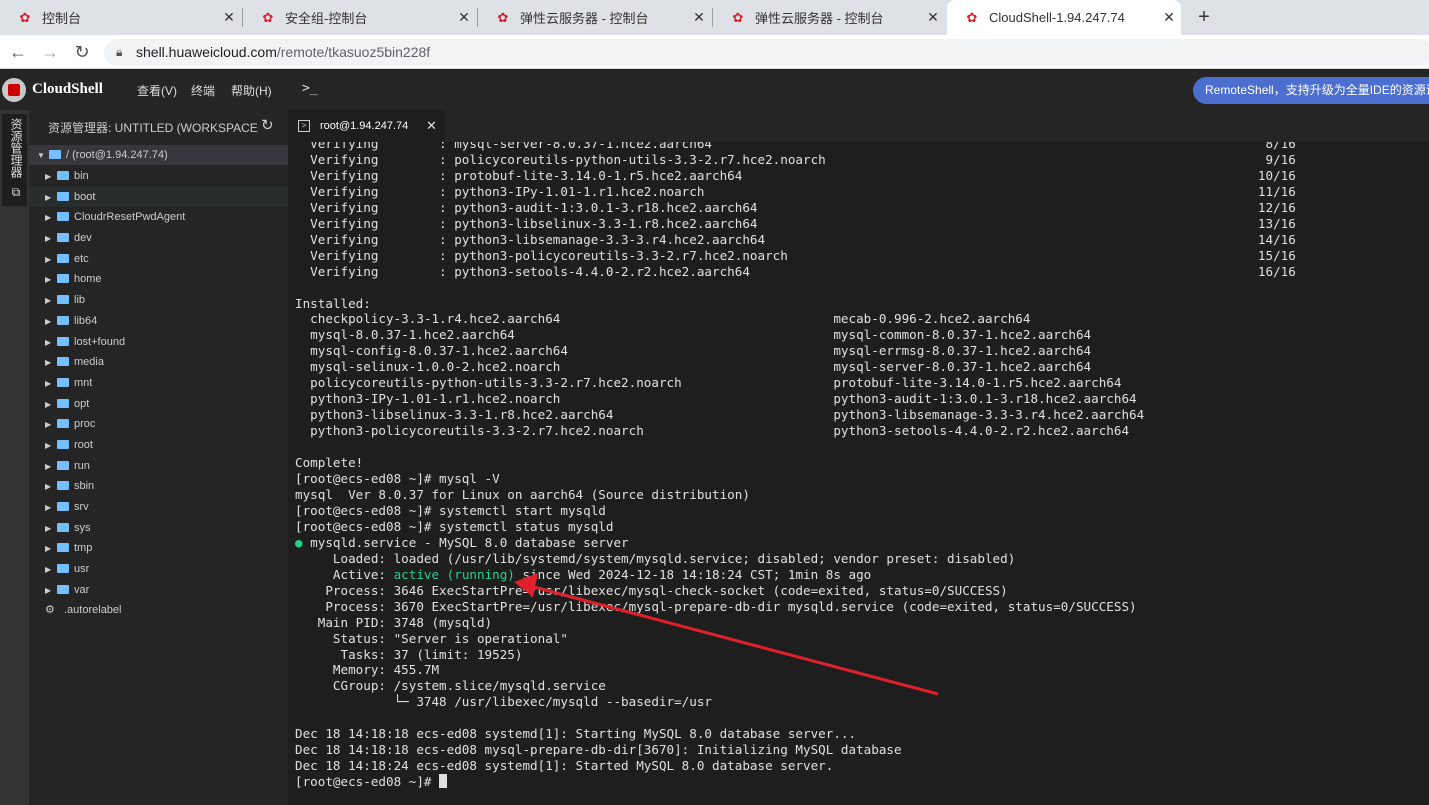 This screenshot has height=805, width=1429. I want to click on terminal-tab-title: root@1.94.247.74, so click(364, 126).